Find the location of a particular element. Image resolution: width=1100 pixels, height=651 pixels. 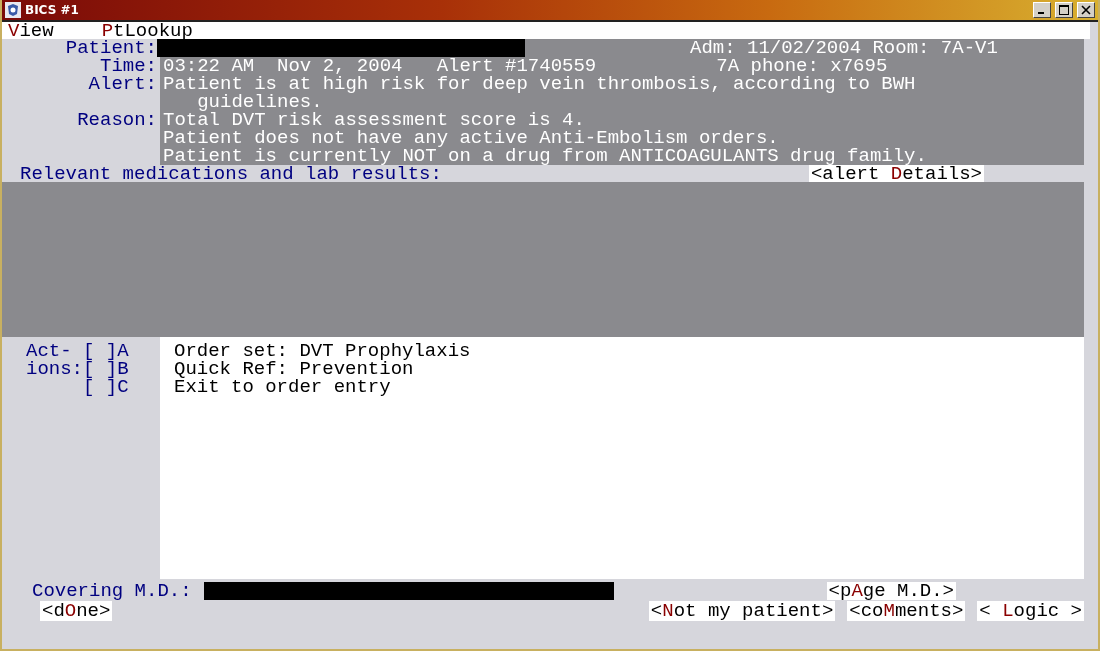

maximize-button is located at coordinates (1064, 10).